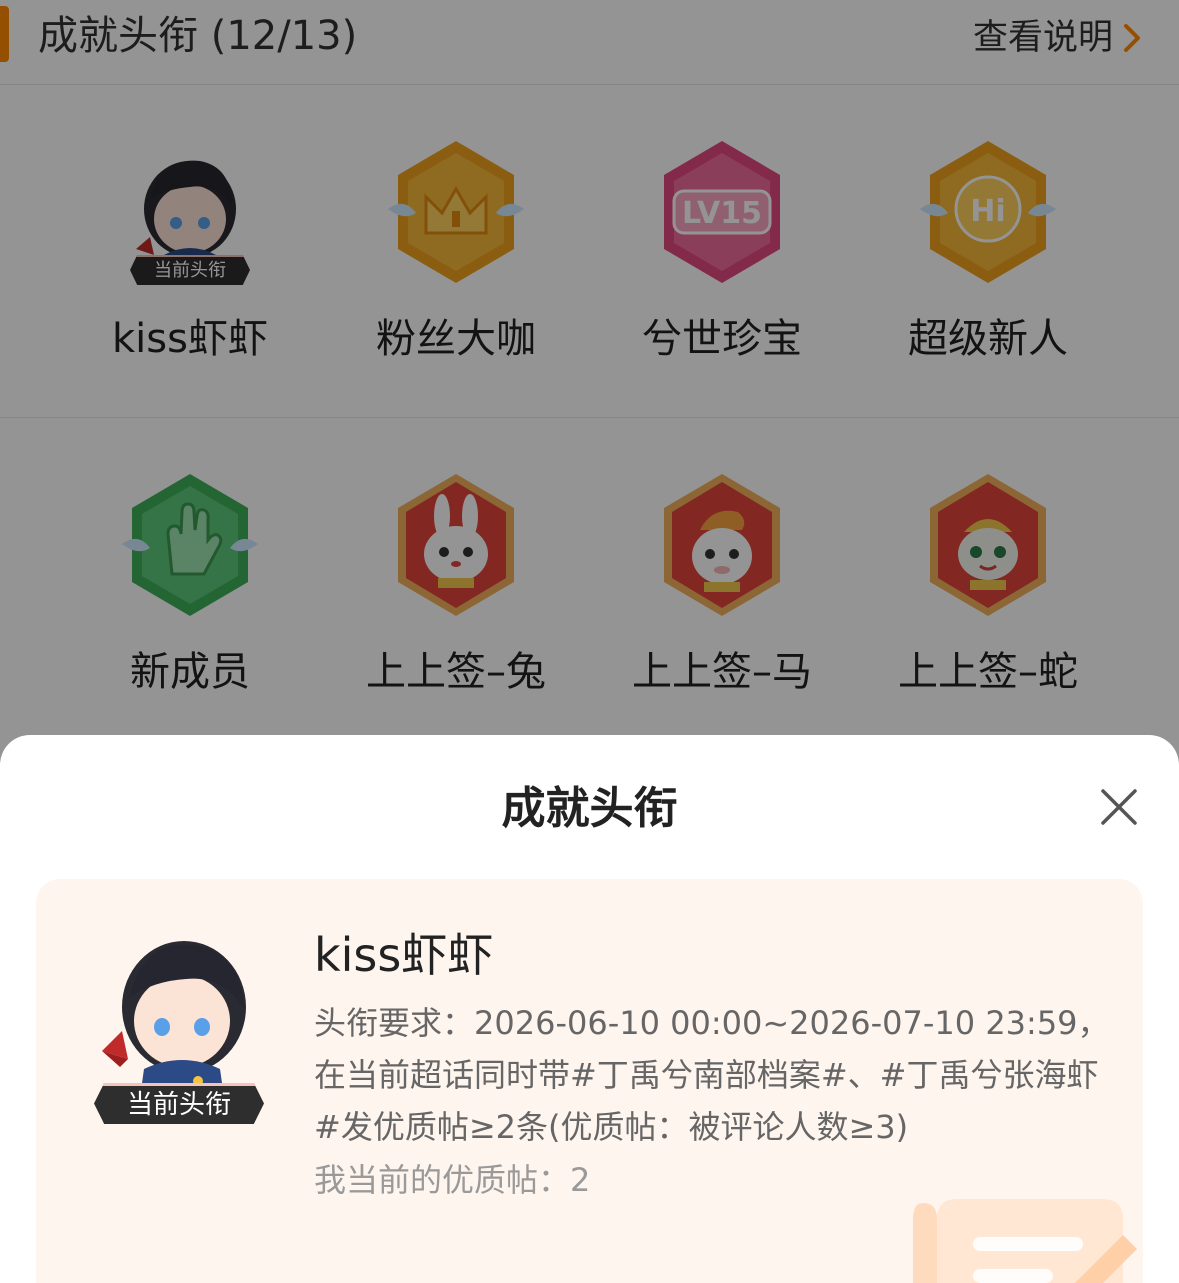  I want to click on document-pencil-icon, so click(1025, 1241).